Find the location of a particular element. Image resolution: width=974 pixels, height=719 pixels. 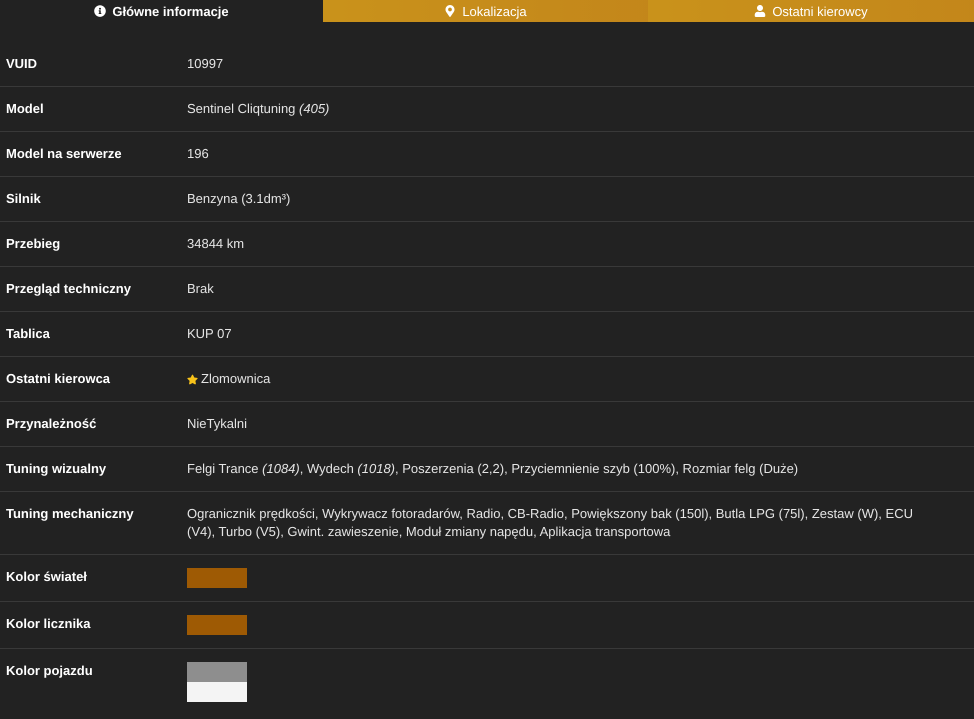

row-label: Tuning mechaniczny is located at coordinates (70, 514).